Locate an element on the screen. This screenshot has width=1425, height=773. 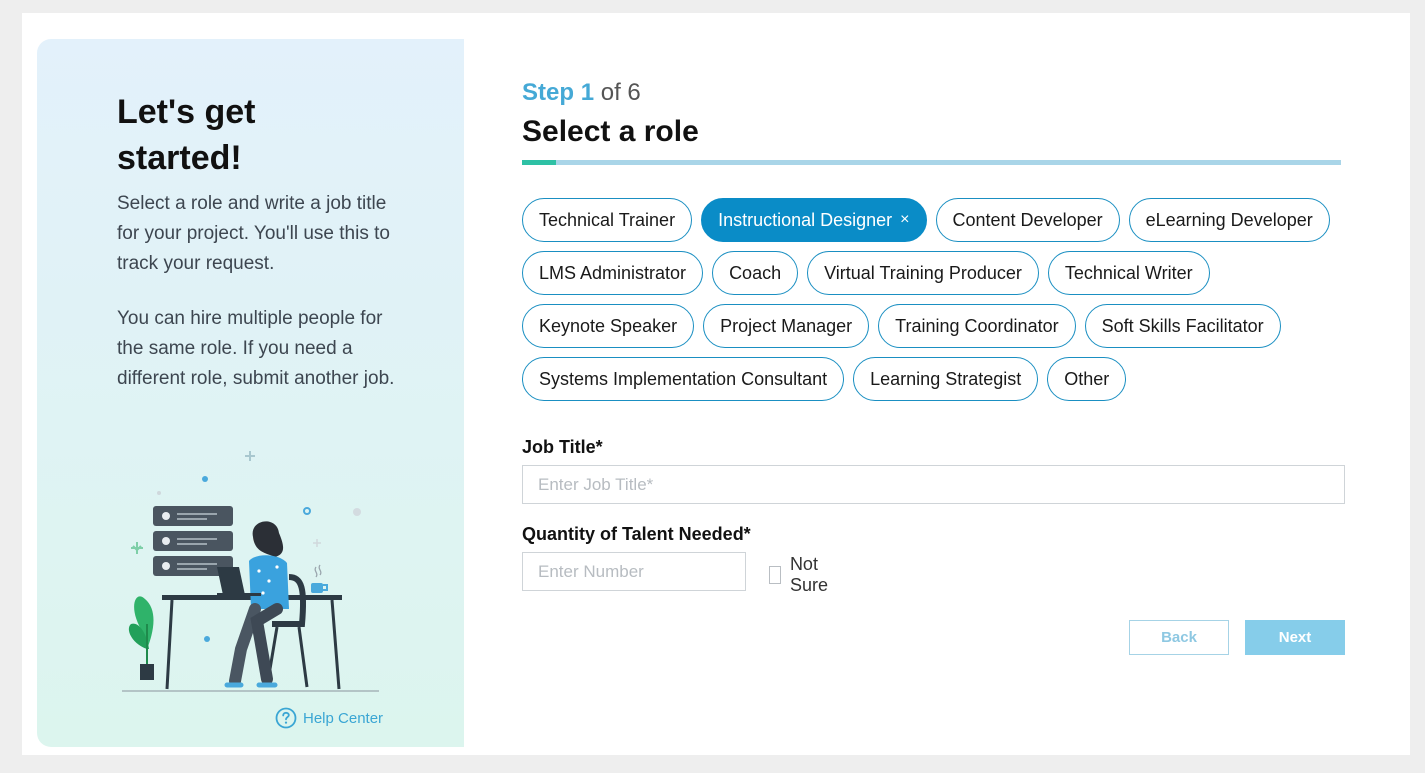
next-button: Next is located at coordinates (1295, 637).